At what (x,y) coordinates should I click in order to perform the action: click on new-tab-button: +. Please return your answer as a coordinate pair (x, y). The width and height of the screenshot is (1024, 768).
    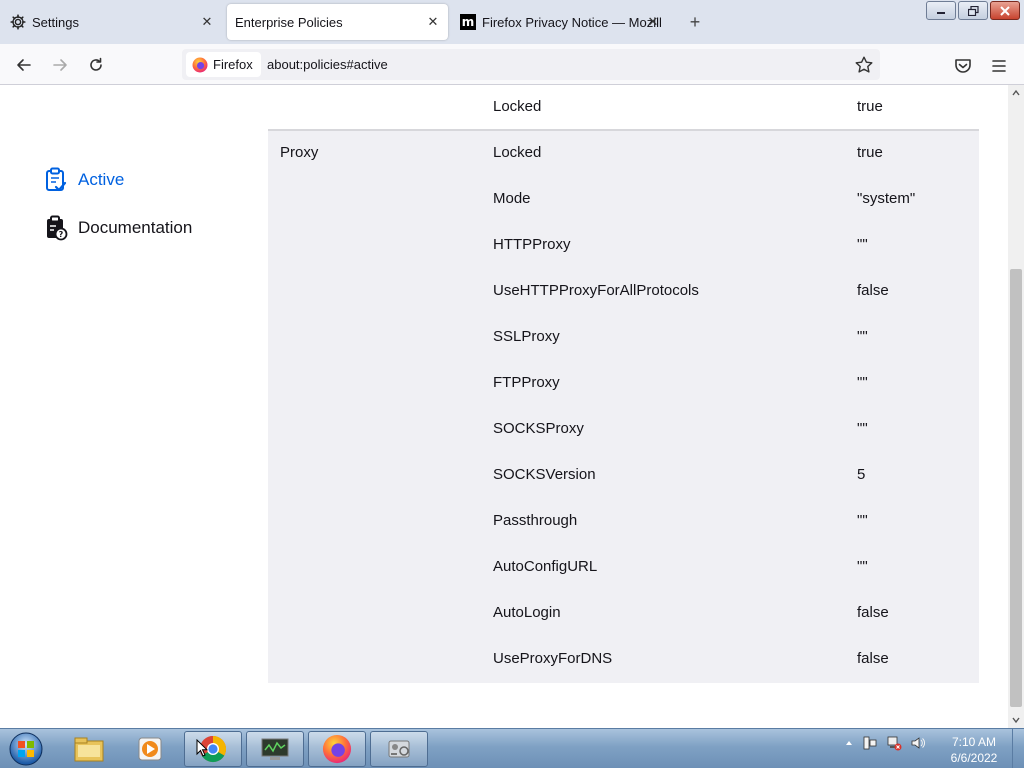
    Looking at the image, I should click on (695, 22).